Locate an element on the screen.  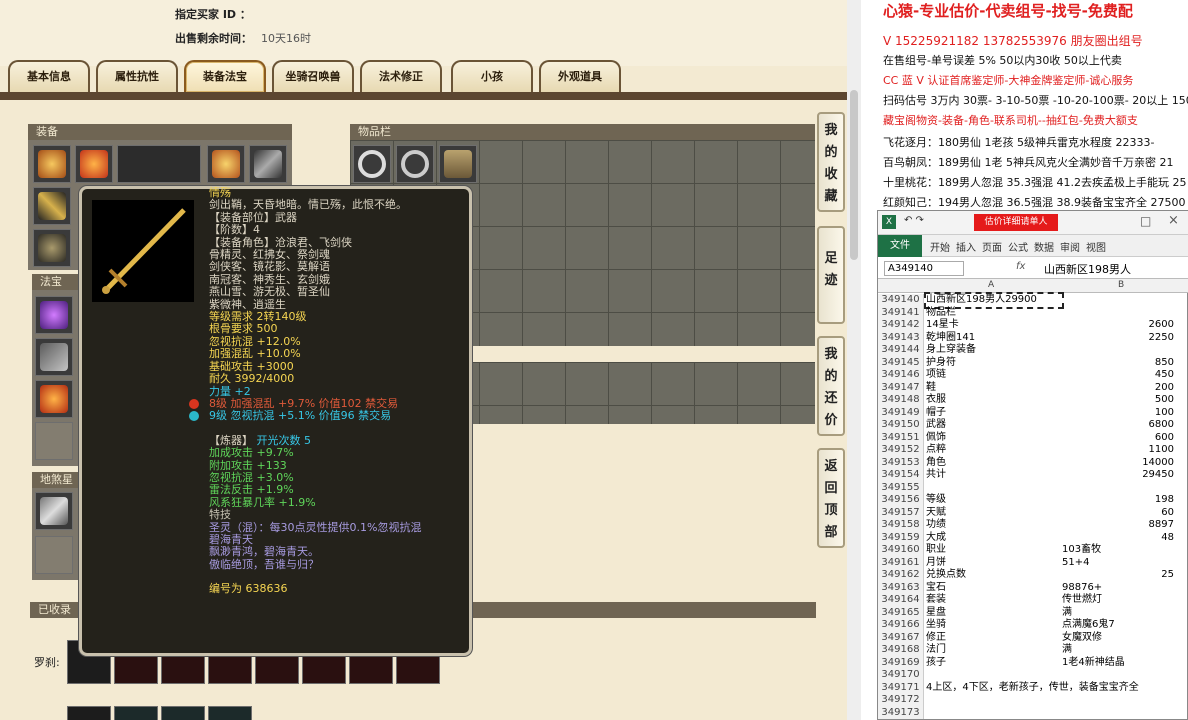
cell-a: 修正 is located at coordinates (994, 638).